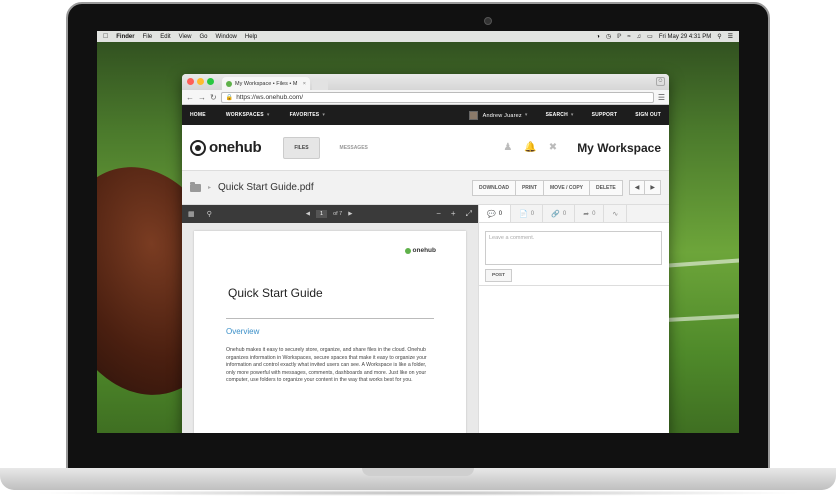 The height and width of the screenshot is (498, 836). Describe the element at coordinates (661, 97) in the screenshot. I see `browser-menu-icon: ☰` at that location.